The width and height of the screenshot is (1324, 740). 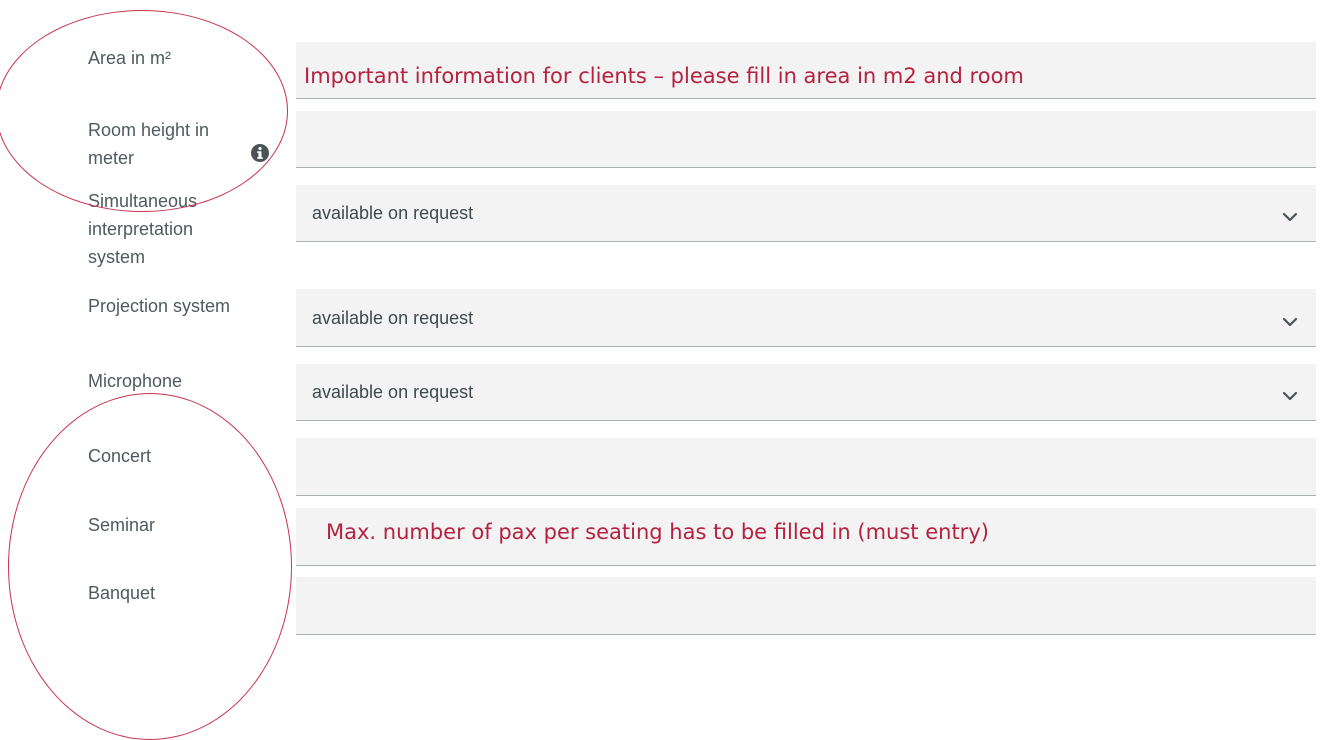 What do you see at coordinates (159, 306) in the screenshot?
I see `label-projection-system: Projection system` at bounding box center [159, 306].